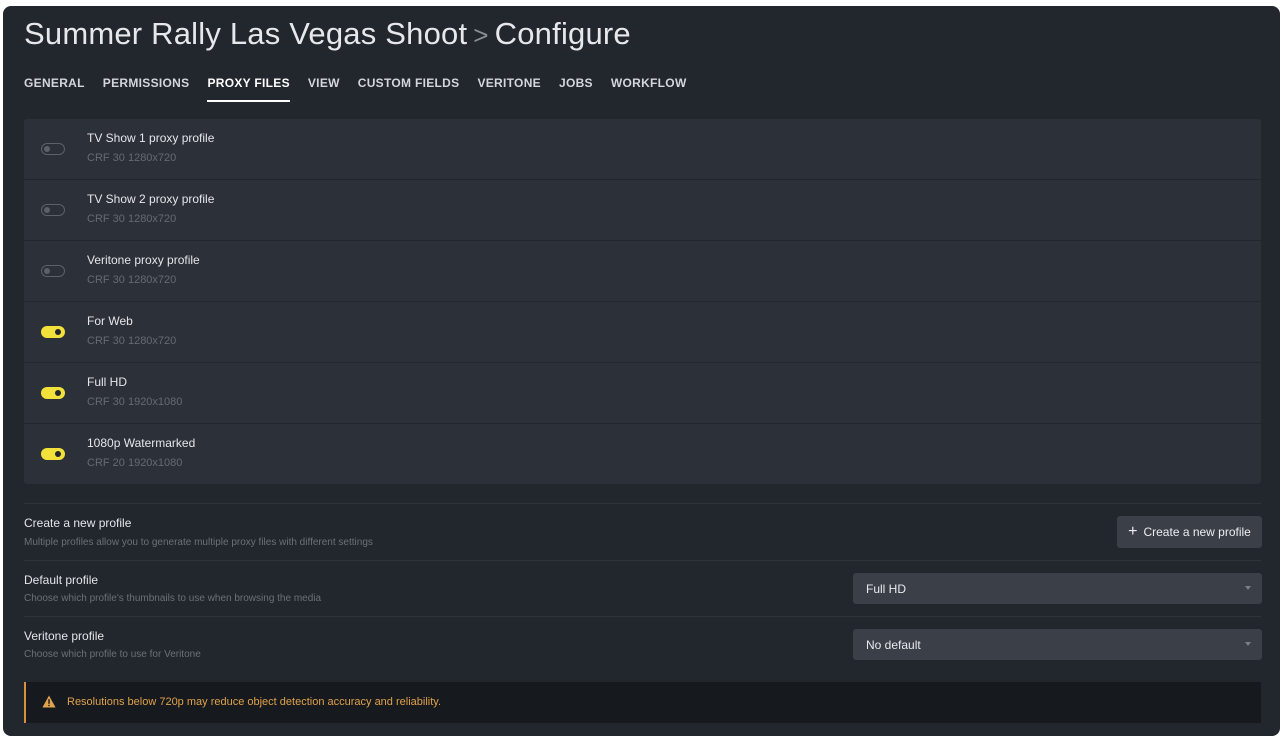 The height and width of the screenshot is (738, 1282). What do you see at coordinates (642, 210) in the screenshot?
I see `profile-row: TV Show 2 proxy profile CRF 30 1280x720` at bounding box center [642, 210].